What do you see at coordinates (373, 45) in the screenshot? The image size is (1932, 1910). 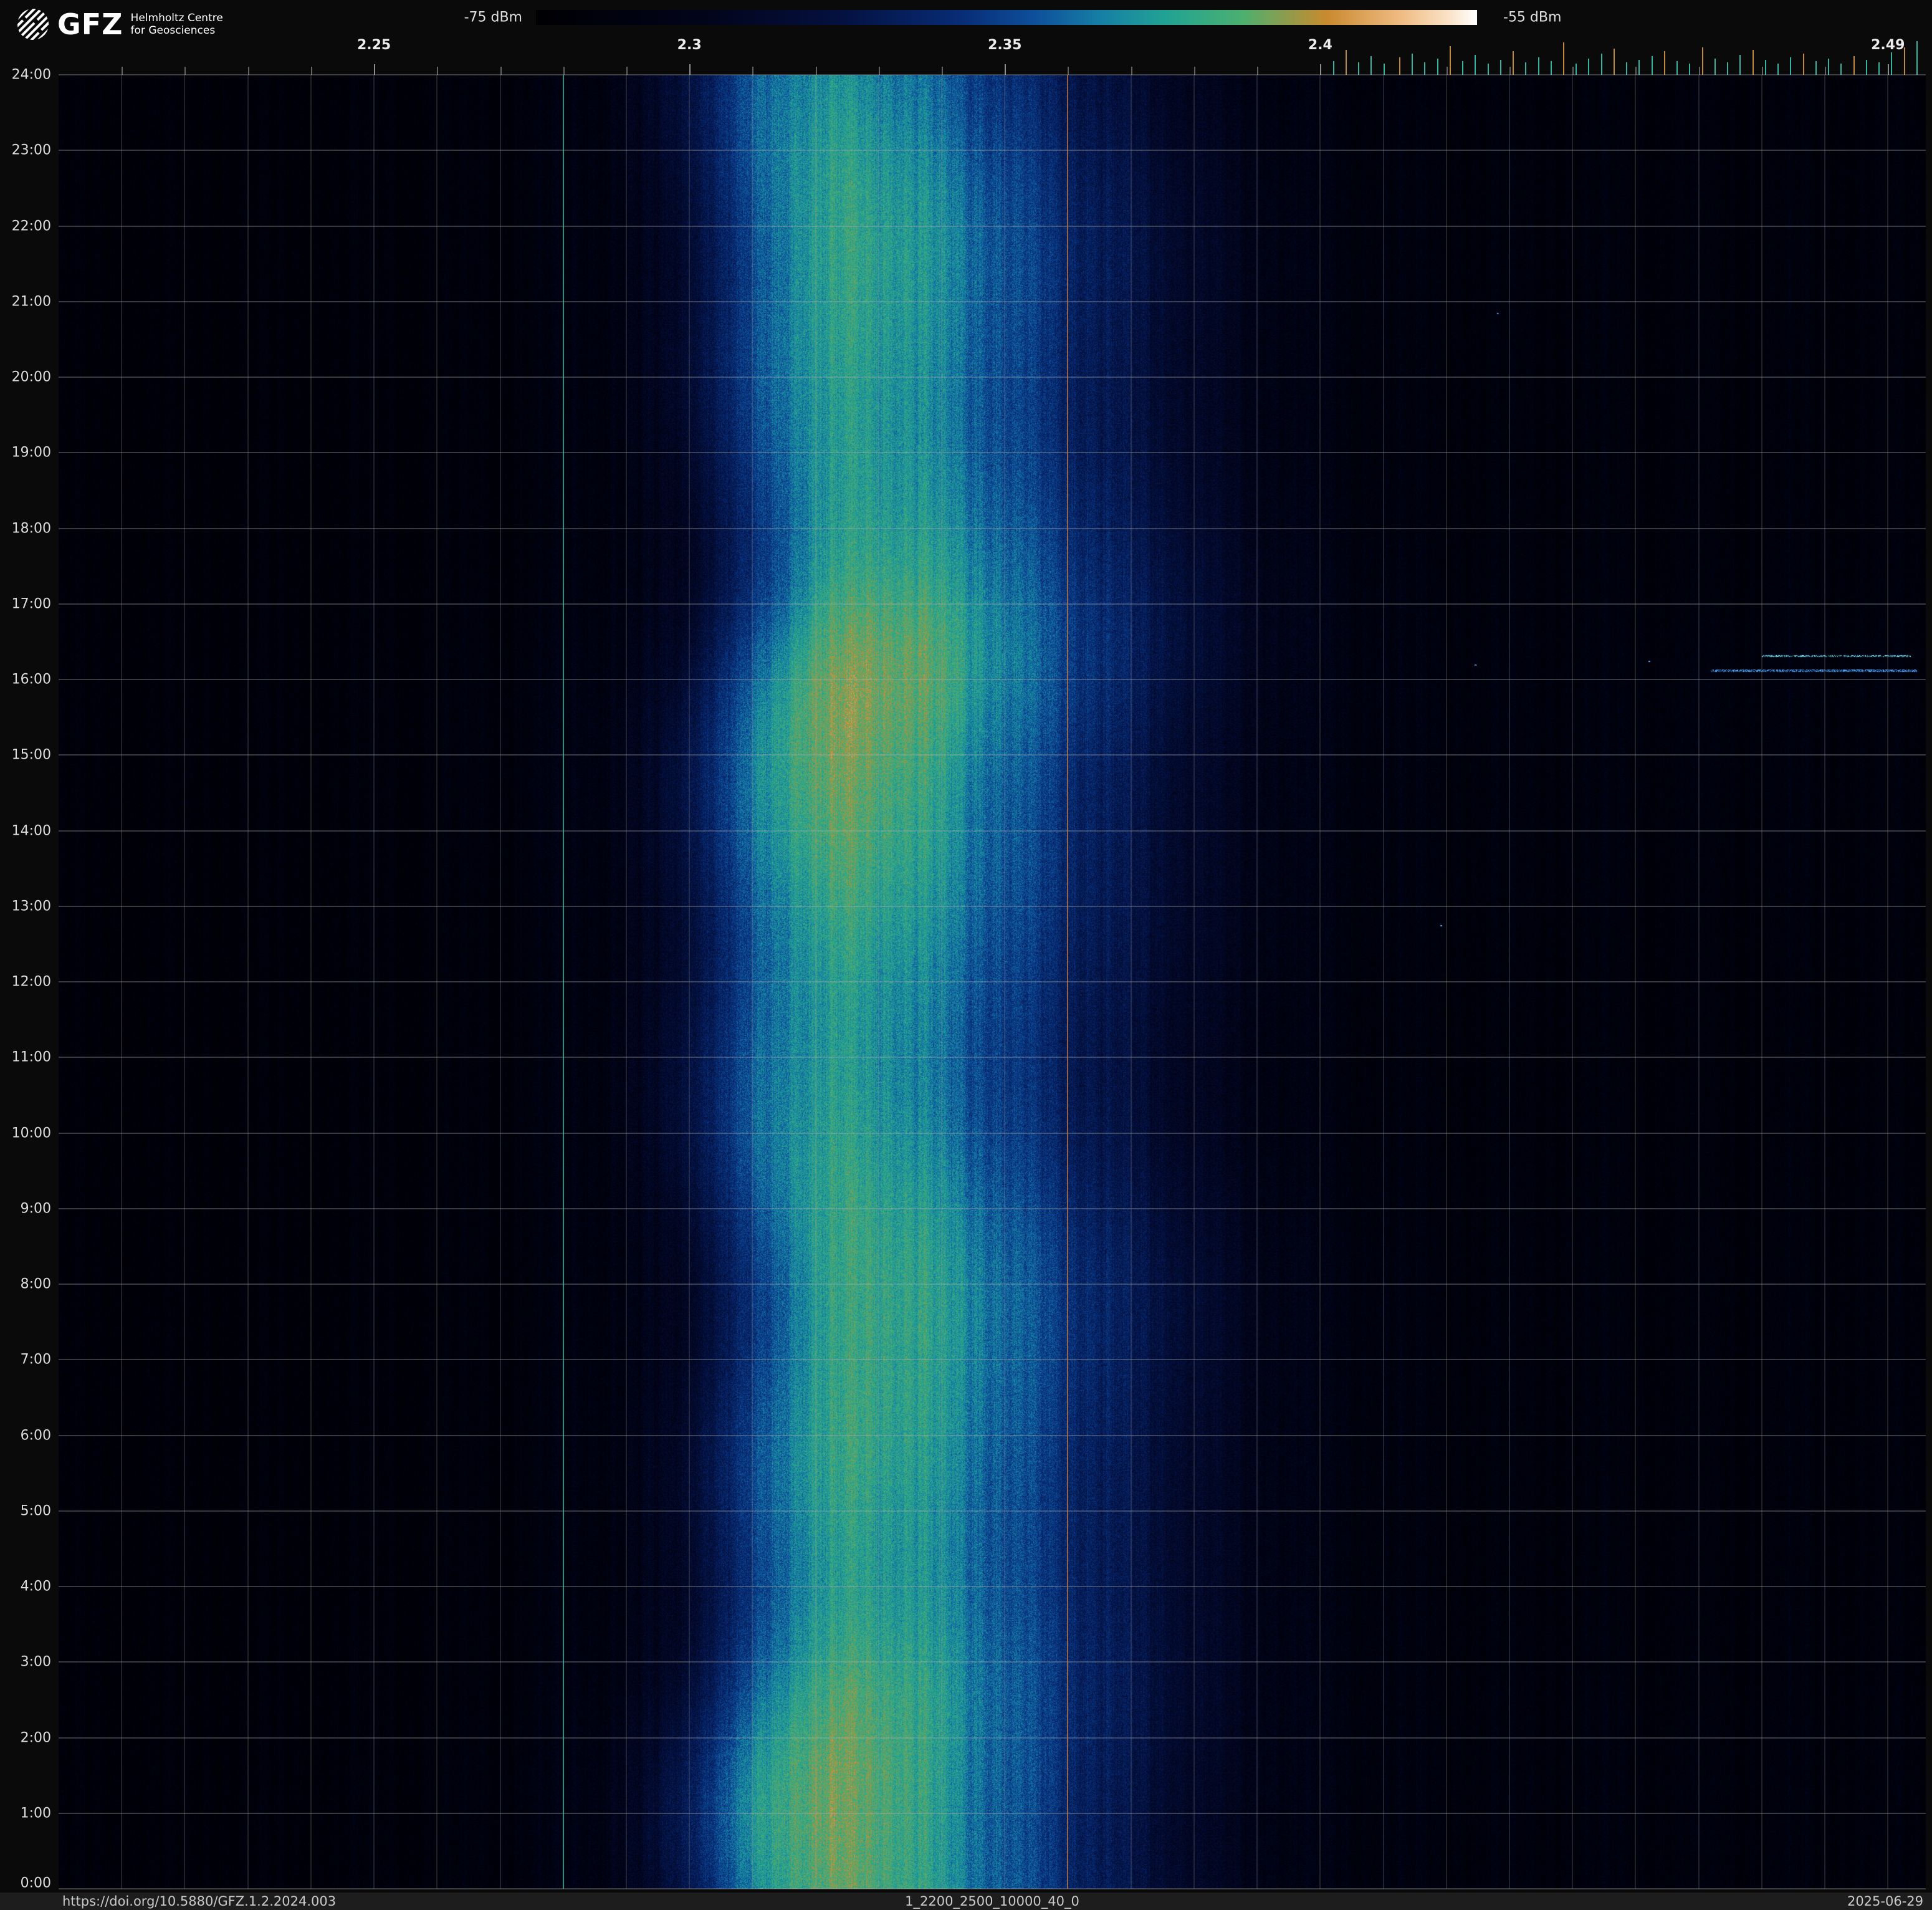 I see `freq-tick-label: 2.25` at bounding box center [373, 45].